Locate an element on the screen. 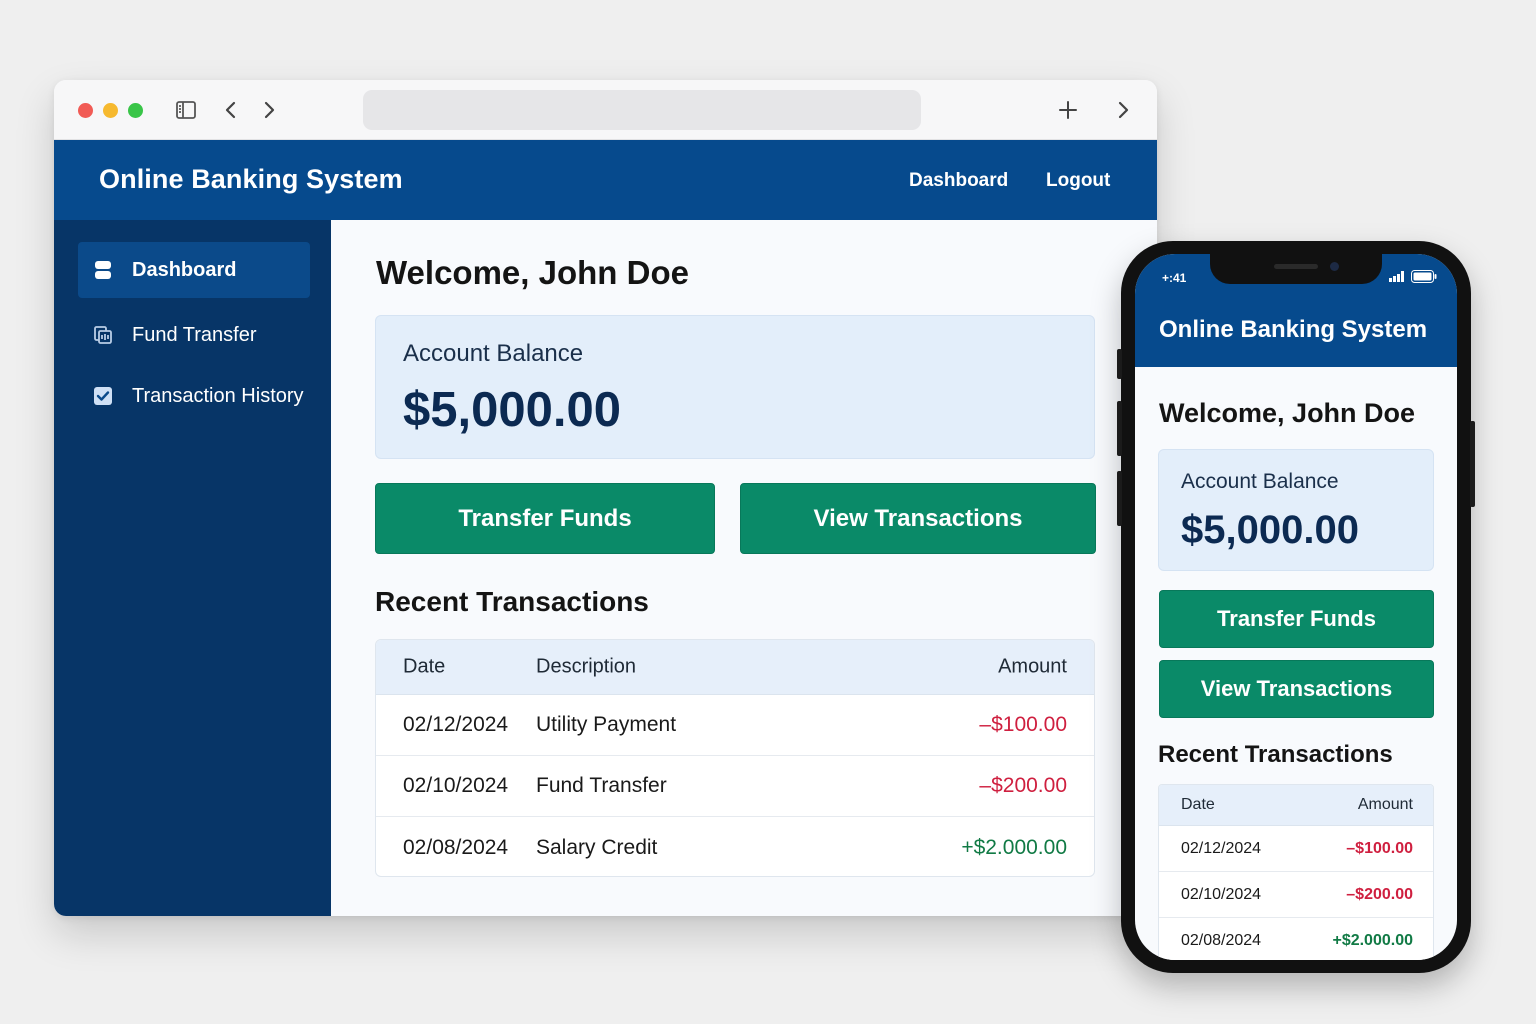  forward-arrow-icon is located at coordinates (269, 110).